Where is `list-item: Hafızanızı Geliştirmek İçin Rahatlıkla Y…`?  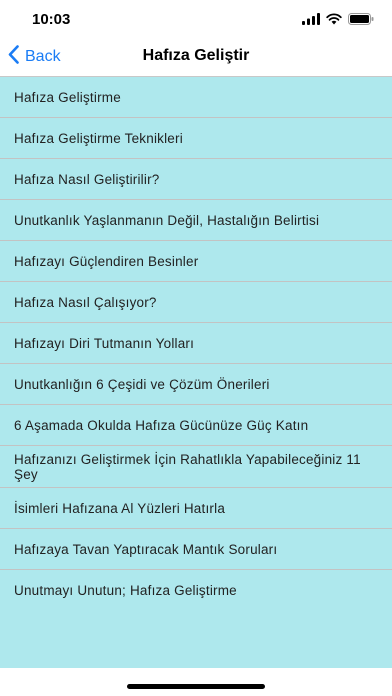 list-item: Hafızanızı Geliştirmek İçin Rahatlıkla Y… is located at coordinates (196, 467).